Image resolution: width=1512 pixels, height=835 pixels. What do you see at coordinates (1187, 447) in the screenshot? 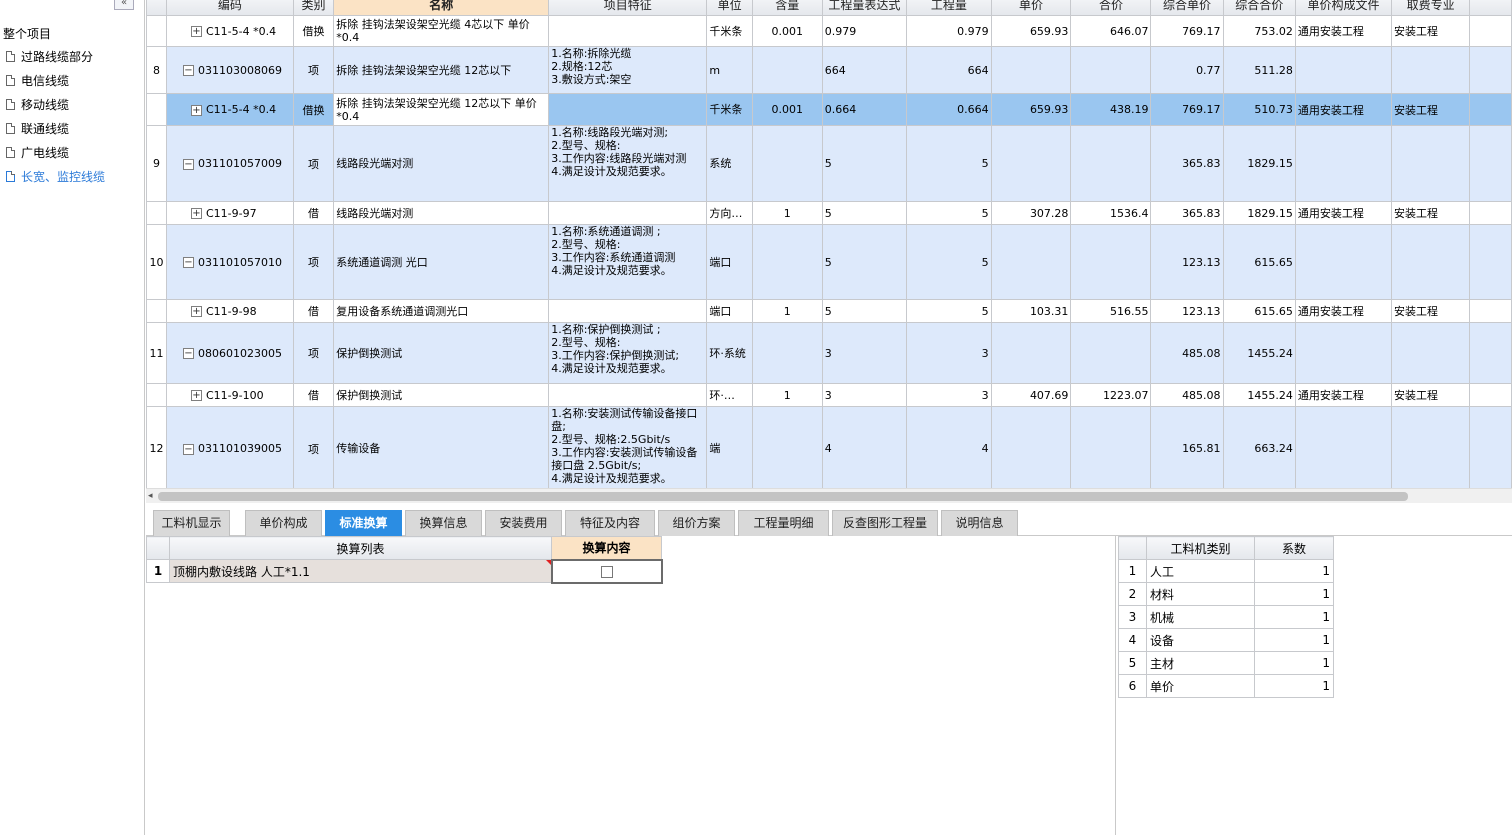
I see `unit-price-cell: 165.81` at bounding box center [1187, 447].